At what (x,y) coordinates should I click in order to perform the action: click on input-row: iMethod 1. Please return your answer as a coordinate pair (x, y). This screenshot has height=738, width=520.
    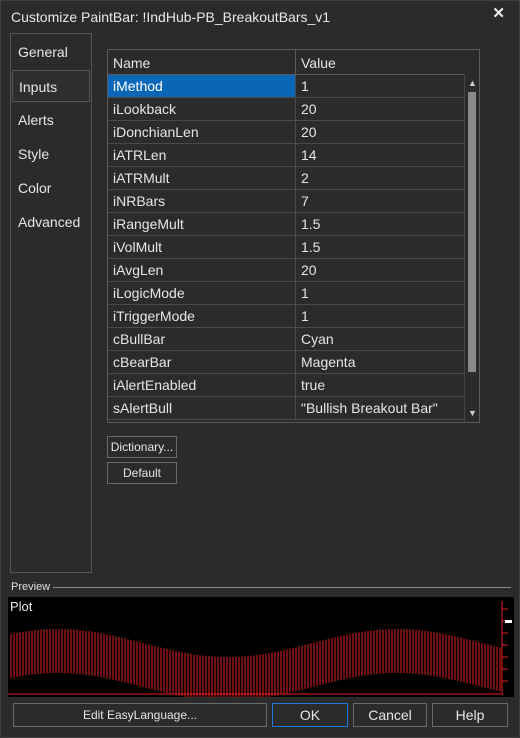
    Looking at the image, I should click on (286, 86).